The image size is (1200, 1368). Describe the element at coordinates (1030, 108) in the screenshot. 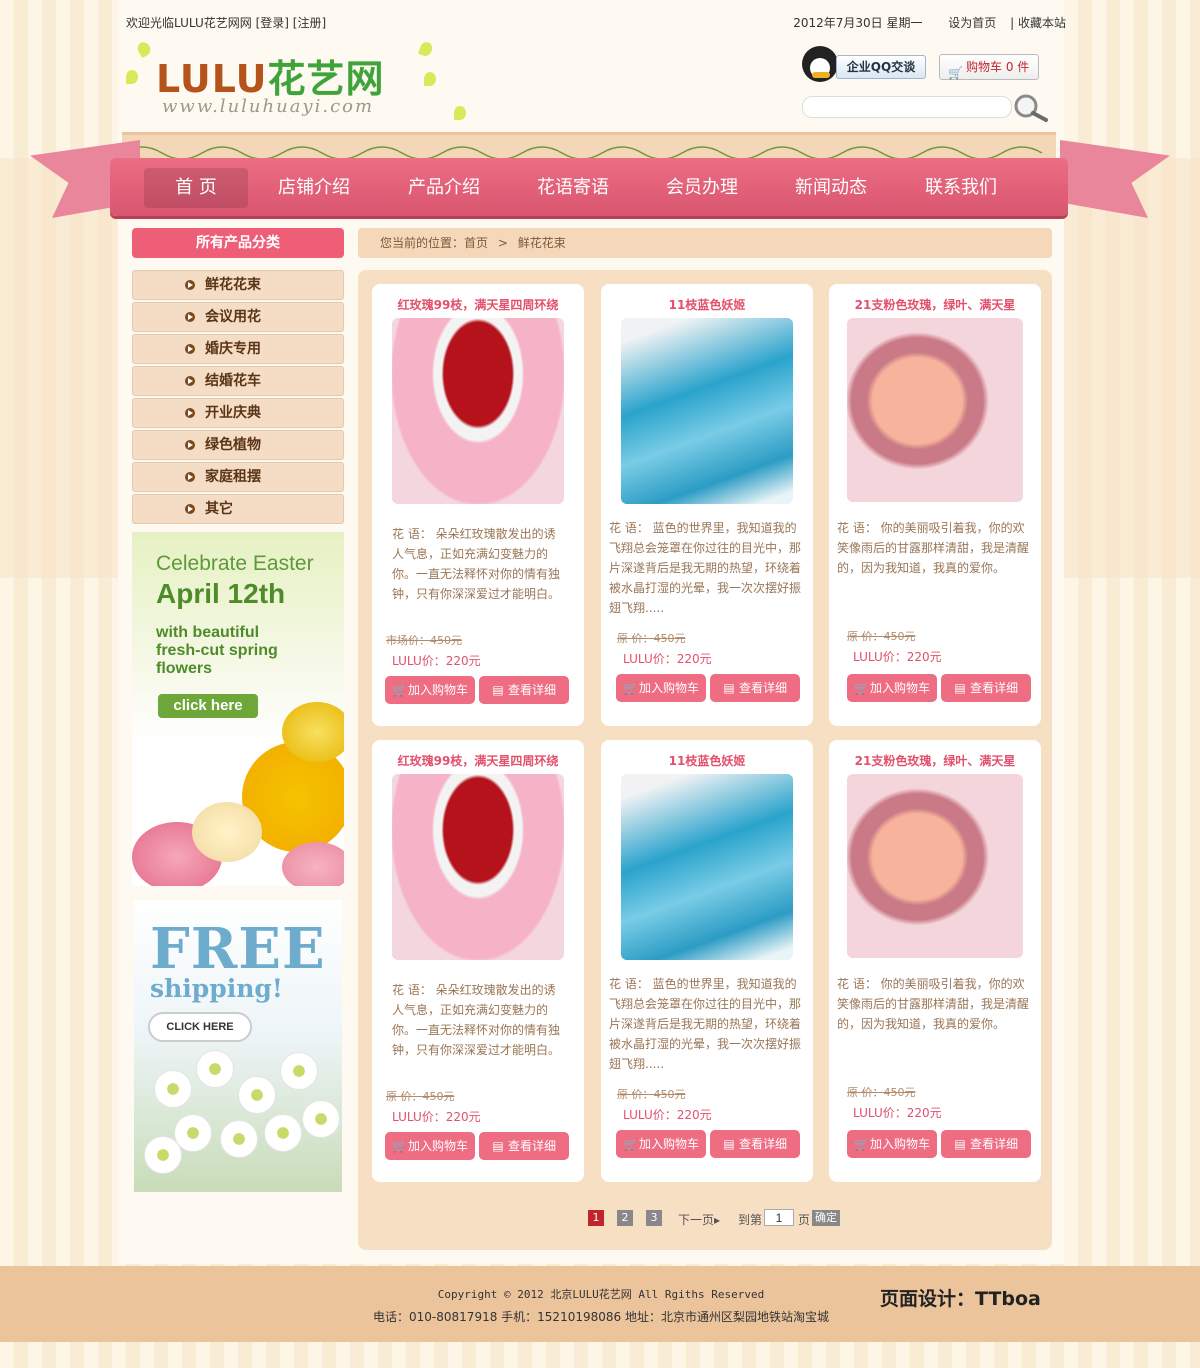

I see `search-icon` at that location.